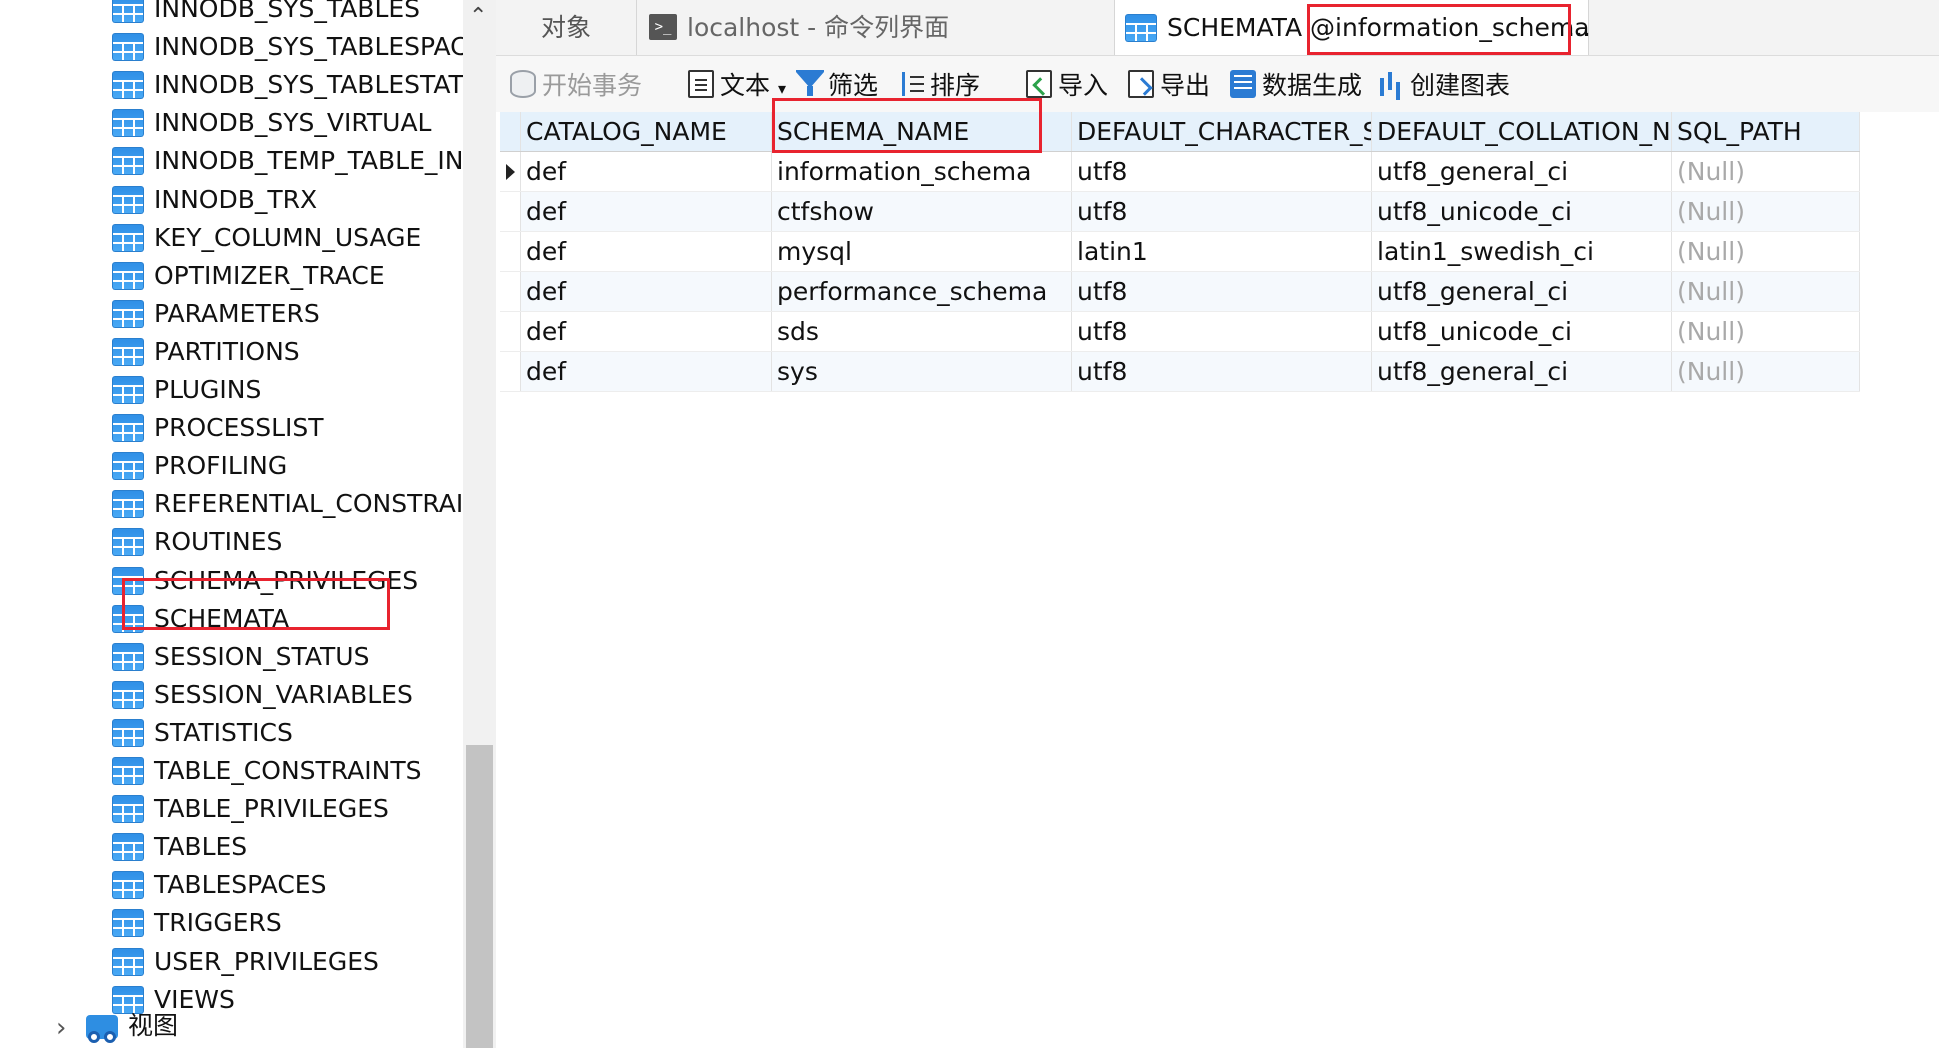 The image size is (1939, 1048). I want to click on column-header-schema-name: SCHEMA_NAME, so click(922, 131).